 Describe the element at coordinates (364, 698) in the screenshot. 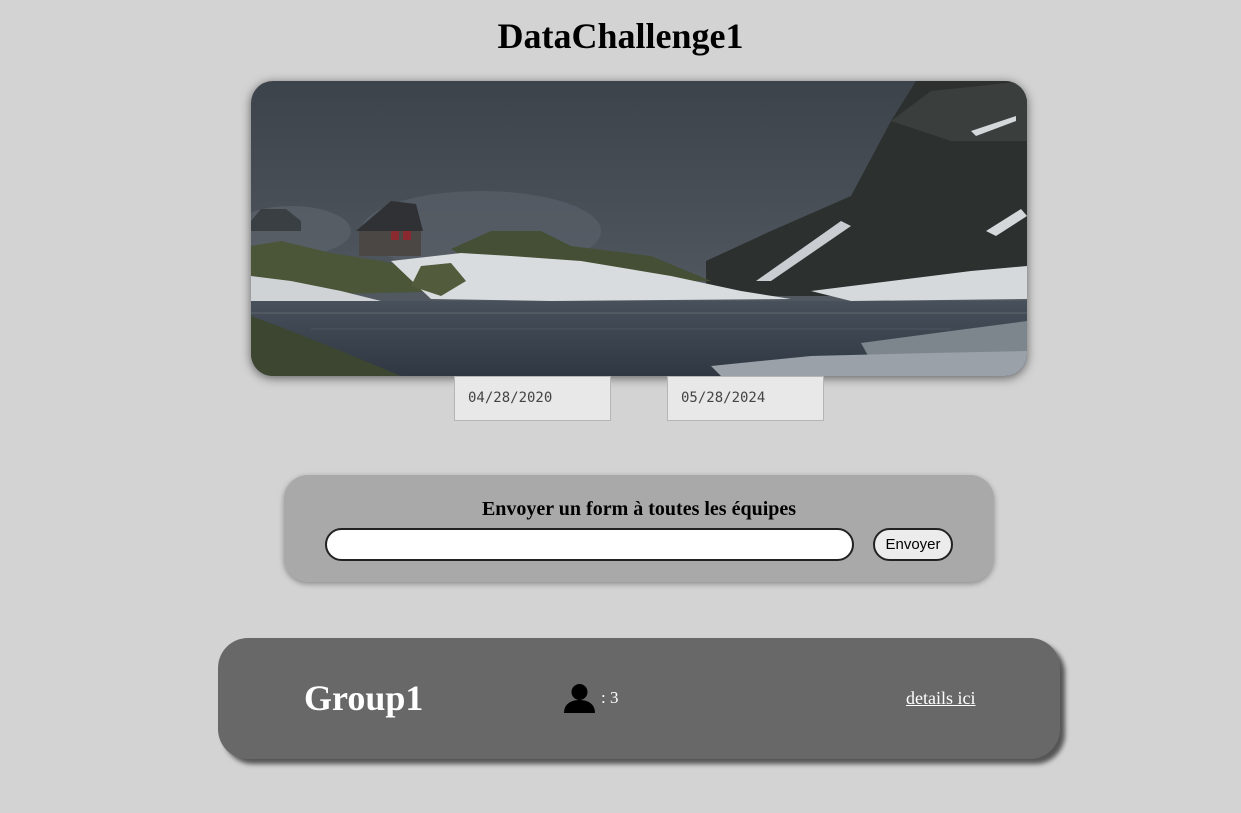

I see `group-name: Group1` at that location.